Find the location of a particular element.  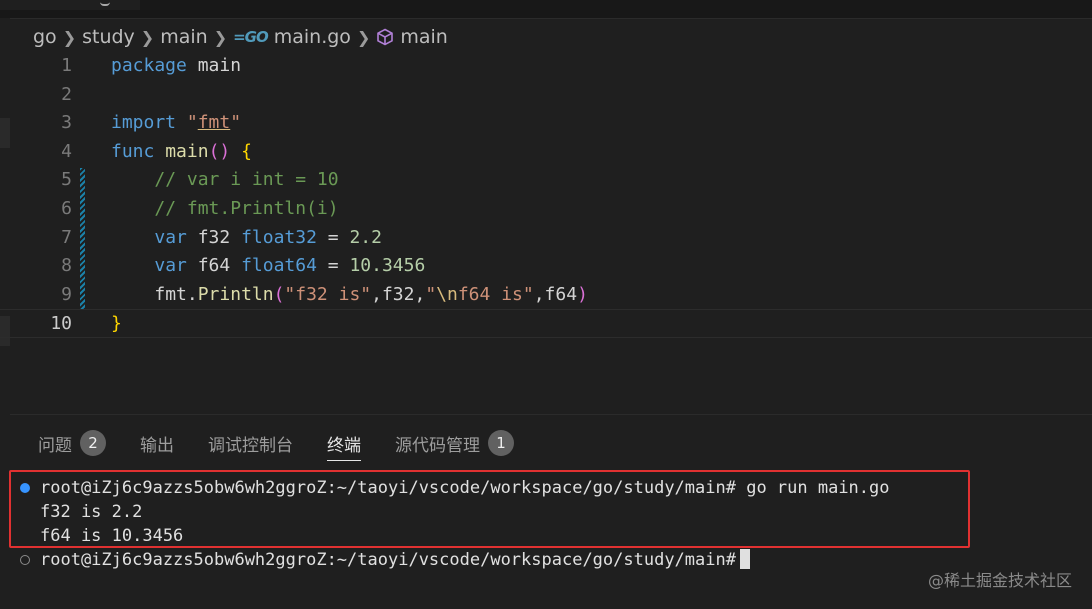

breadcrumb-item-symbol: main is located at coordinates (423, 37).